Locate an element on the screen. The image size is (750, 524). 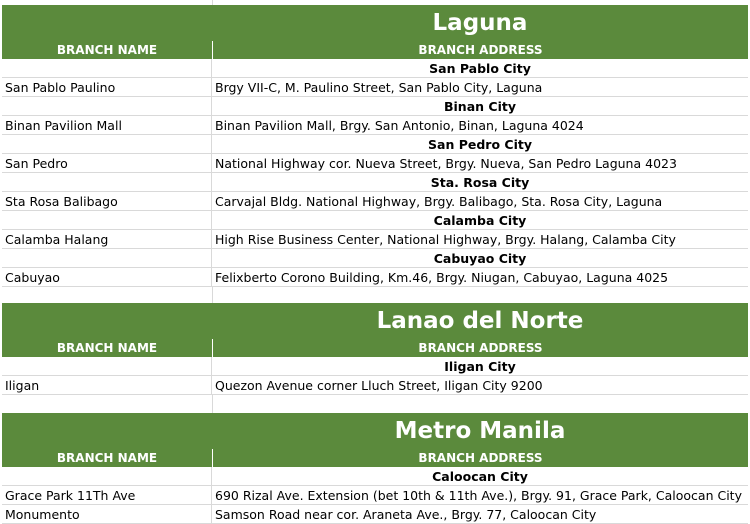
city-row: Sta. Rosa City is located at coordinates (375, 182).